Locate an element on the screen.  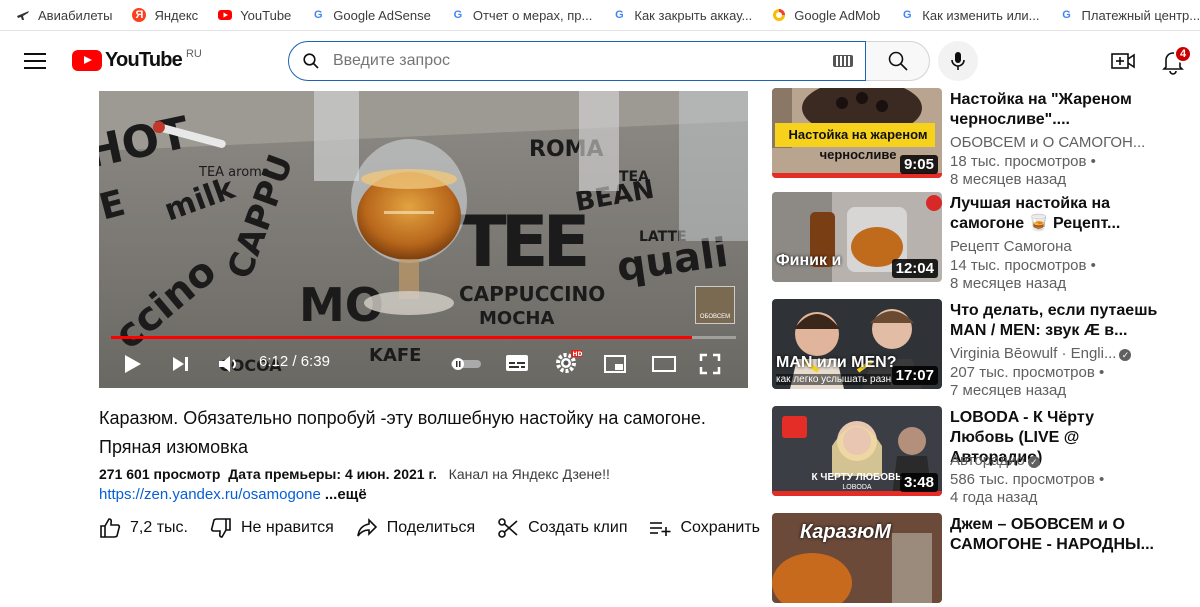
yandex-icon: Я is located at coordinates (139, 15).